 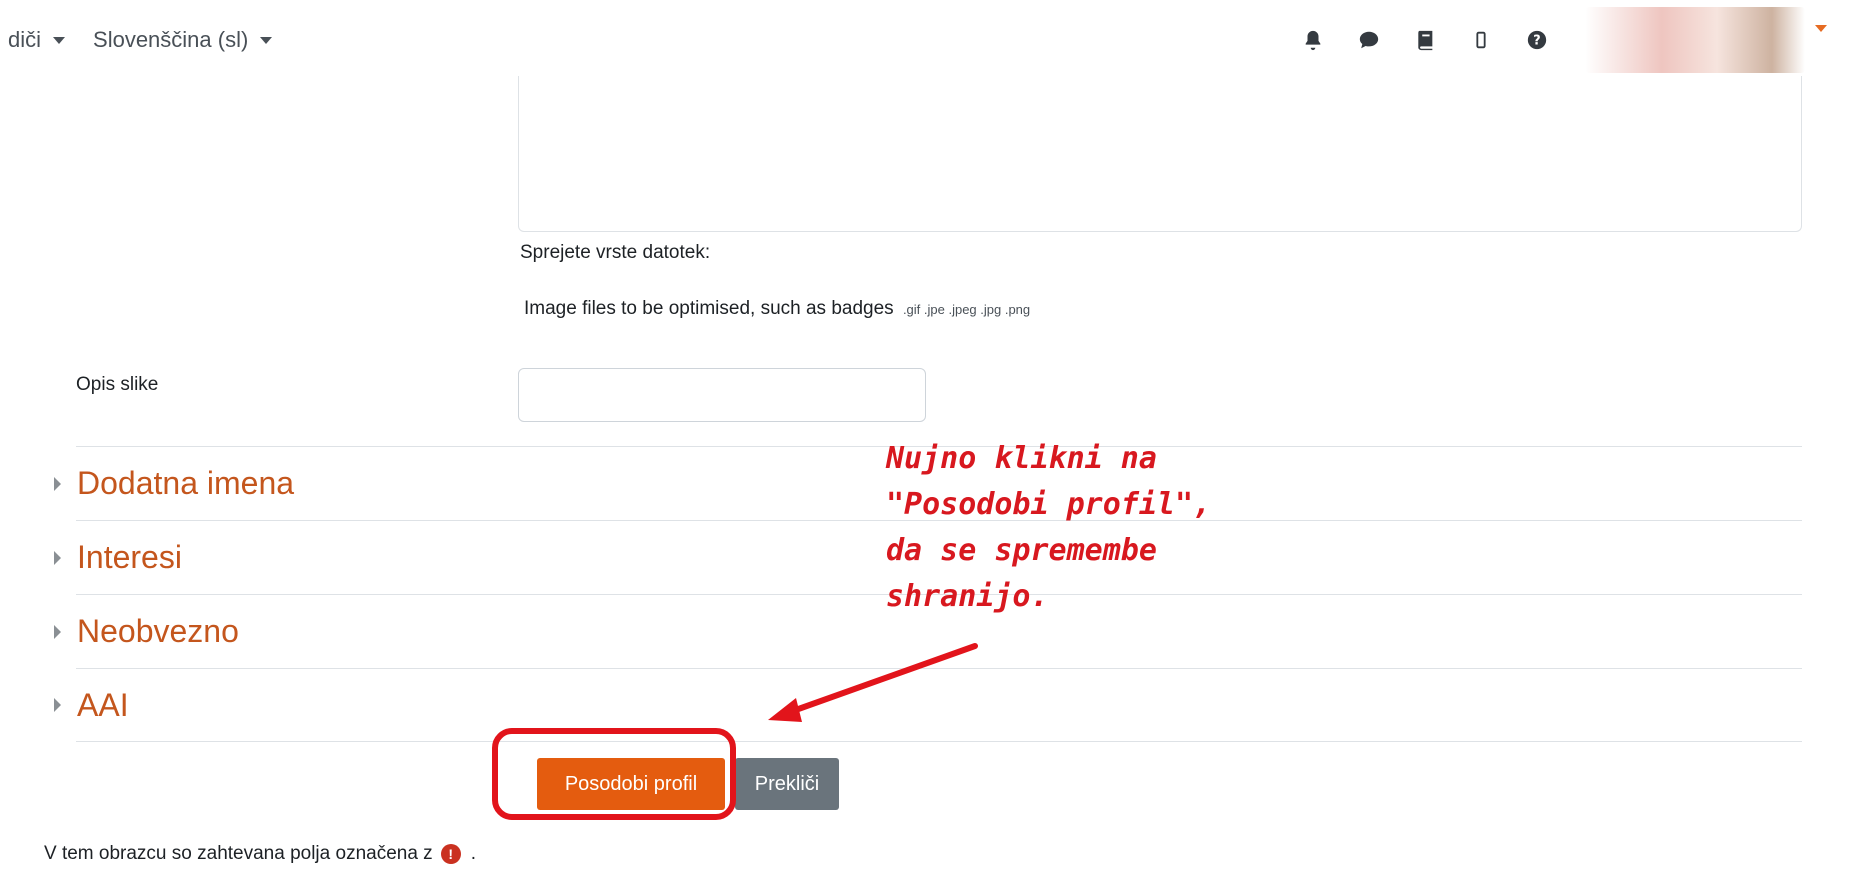 What do you see at coordinates (171, 39) in the screenshot?
I see `language-label: Slovenščina (sl)` at bounding box center [171, 39].